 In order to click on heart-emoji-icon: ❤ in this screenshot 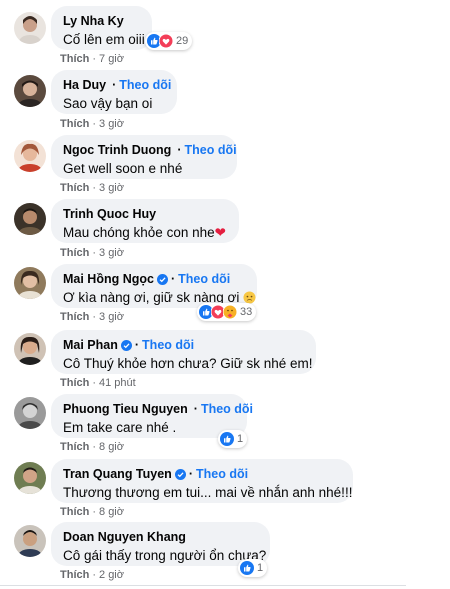, I will do `click(220, 232)`.